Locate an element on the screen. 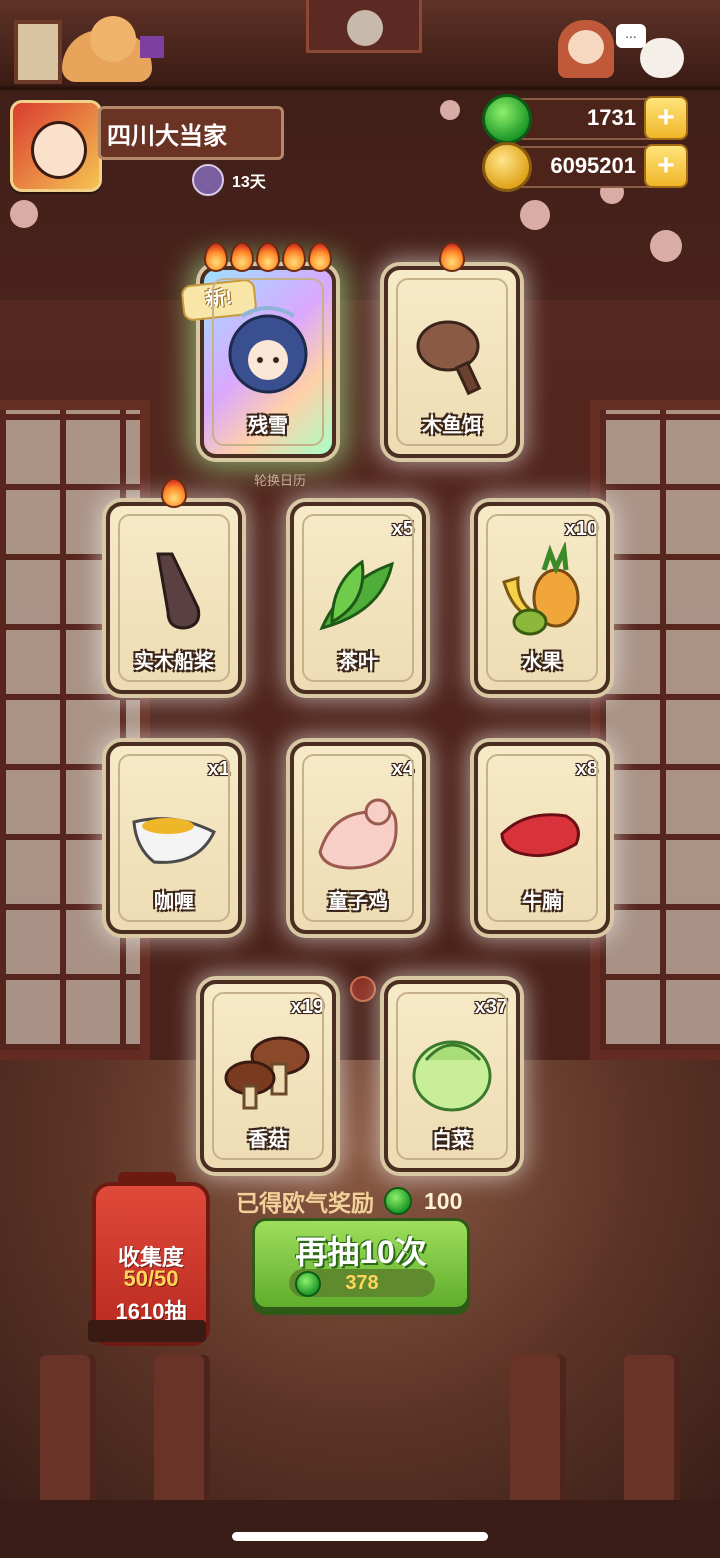 Image resolution: width=720 pixels, height=1558 pixels. card-beef-brisket: x8 牛腩 is located at coordinates (542, 838).